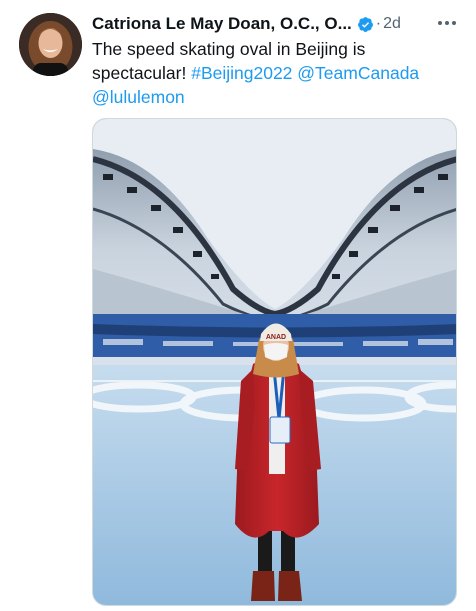 Image resolution: width=476 pixels, height=611 pixels. Describe the element at coordinates (358, 73) in the screenshot. I see `mention-link-teamcanada: @TeamCanada` at that location.